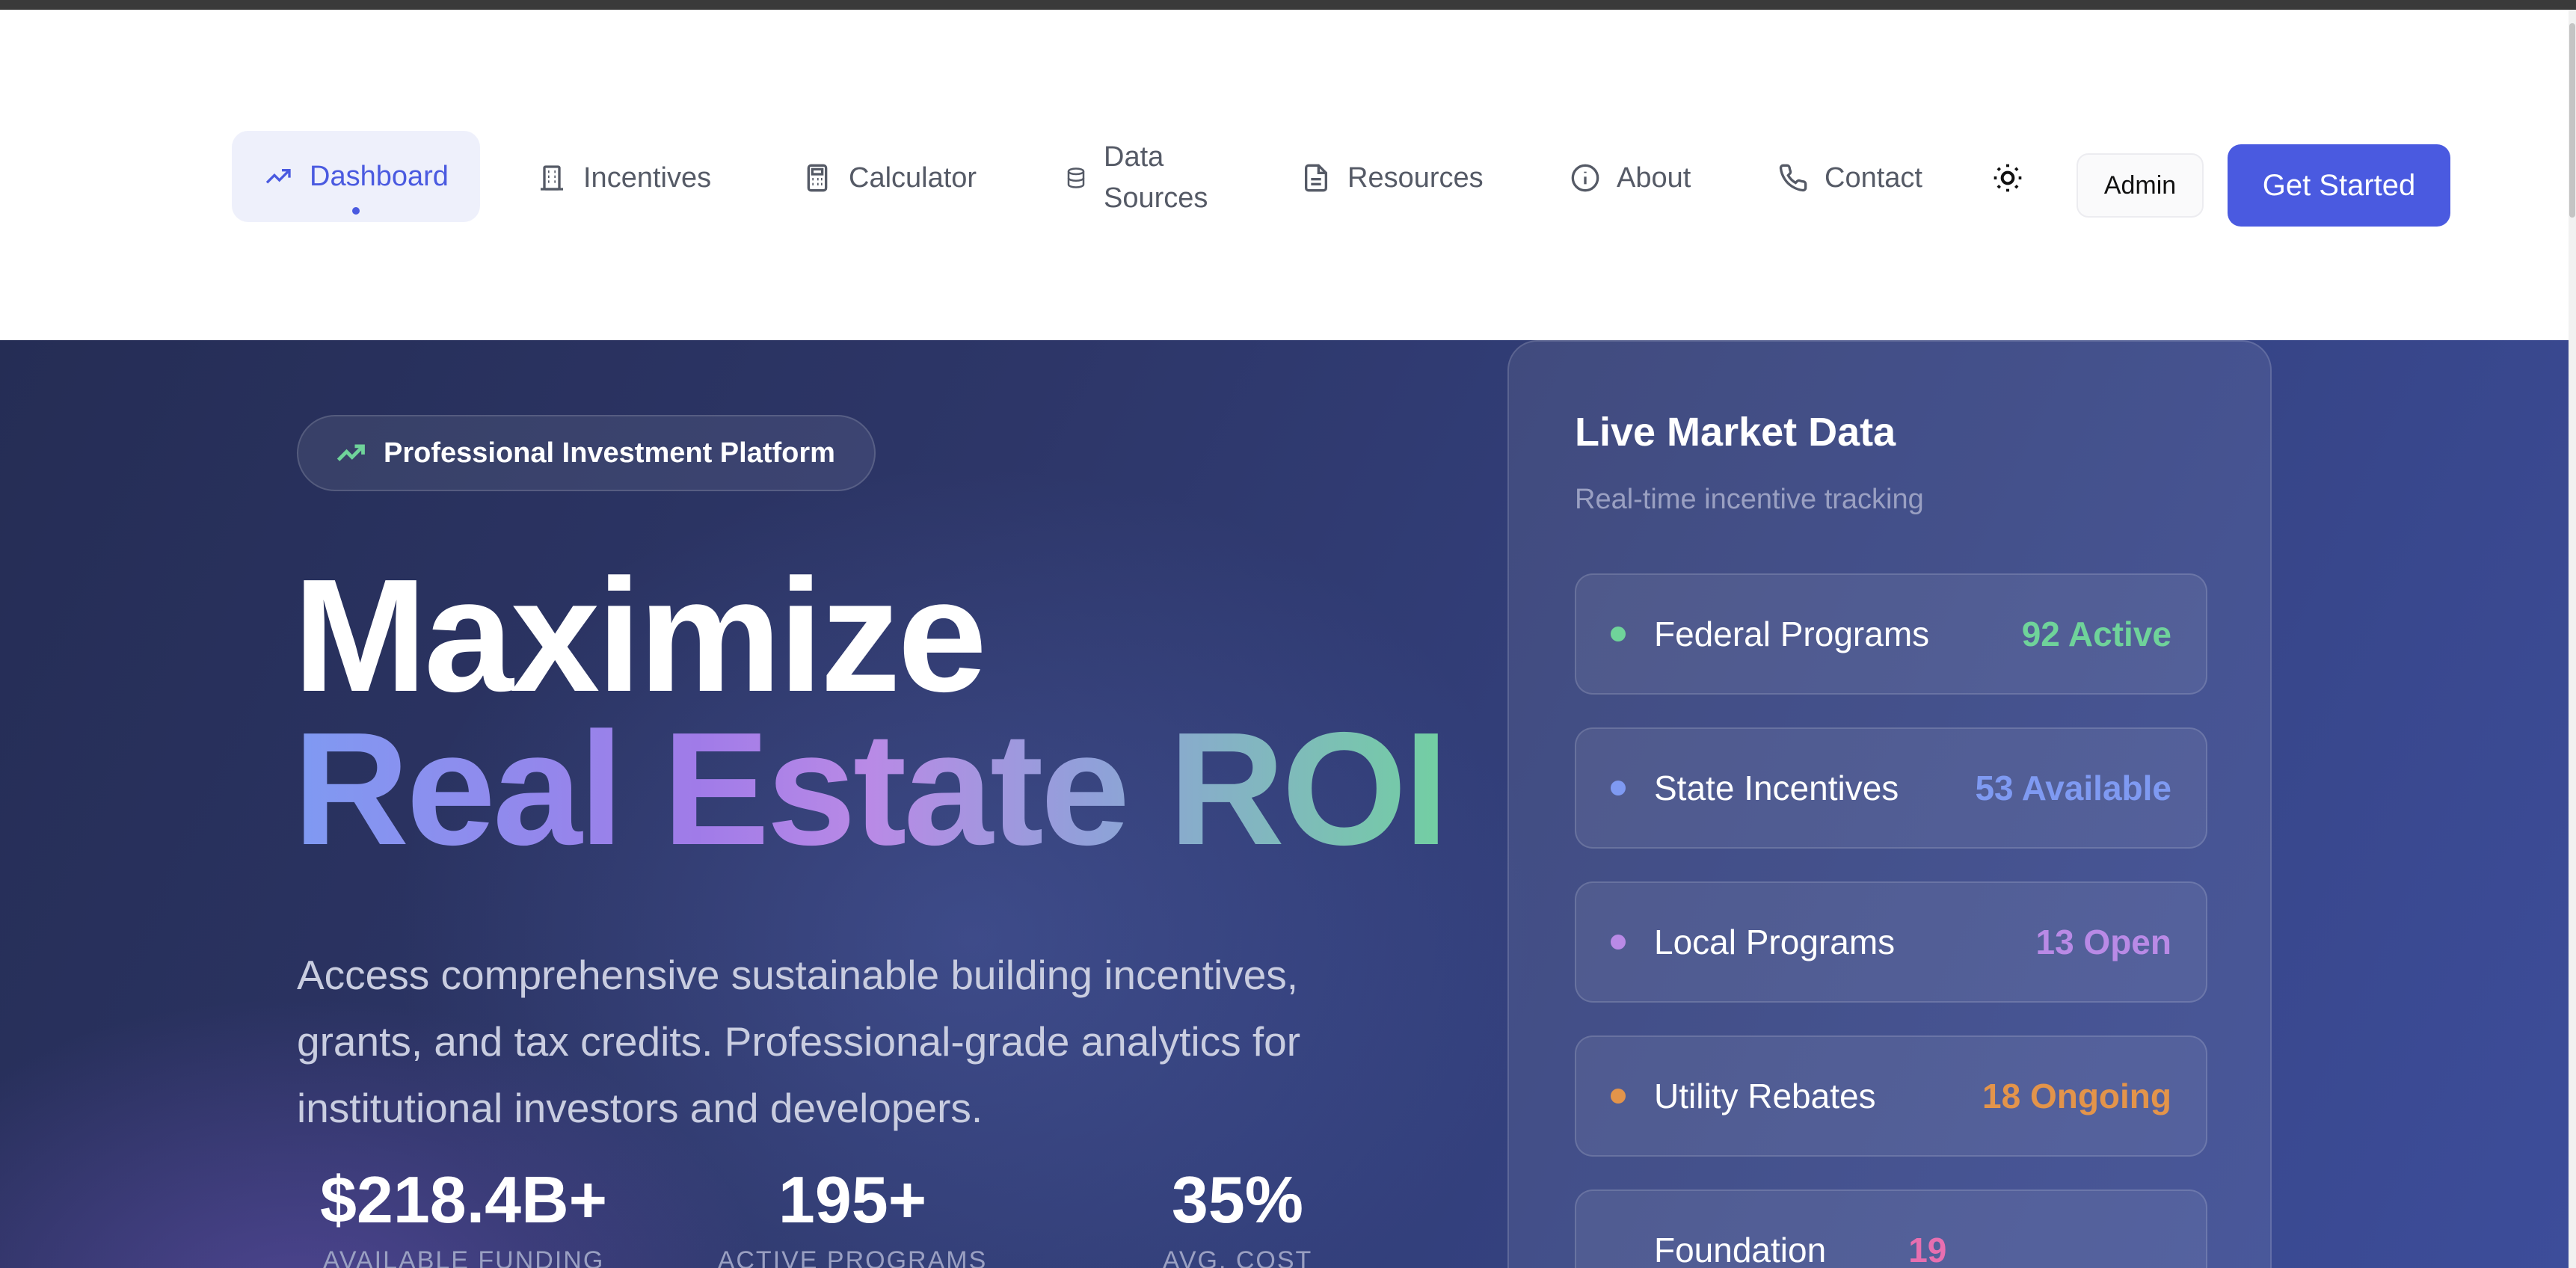 The height and width of the screenshot is (1268, 2576). What do you see at coordinates (1134, 157) in the screenshot?
I see `nav-data-sources-line1: Data` at bounding box center [1134, 157].